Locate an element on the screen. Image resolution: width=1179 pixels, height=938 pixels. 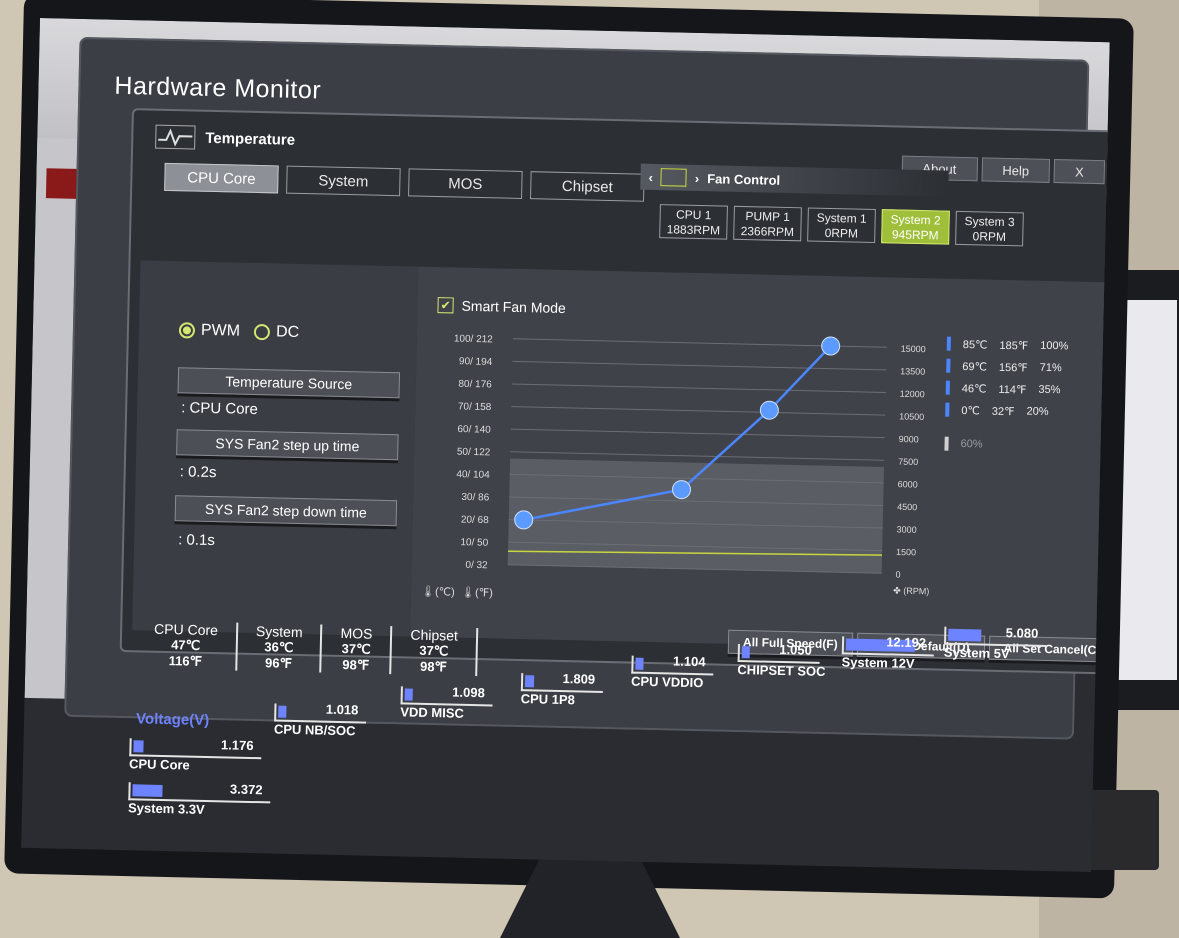
temperature-source-button: Temperature Source is located at coordinates (289, 383).